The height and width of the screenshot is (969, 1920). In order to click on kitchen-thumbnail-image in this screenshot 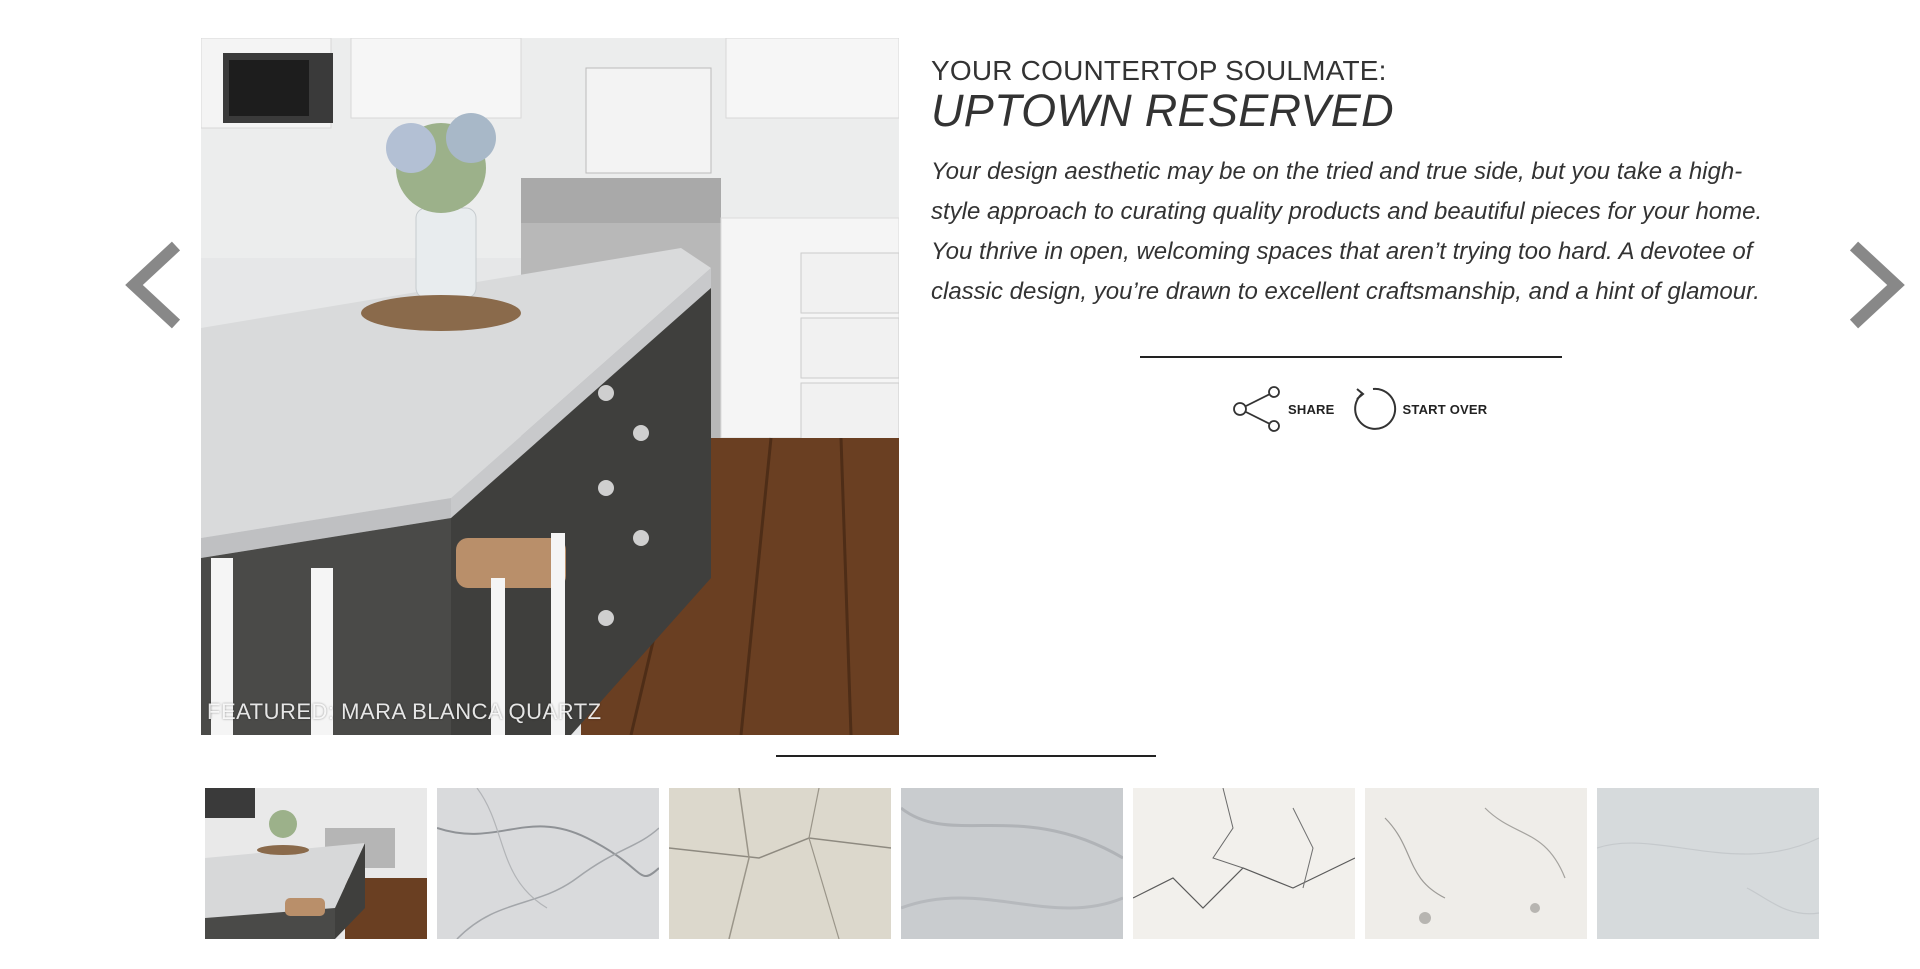, I will do `click(316, 863)`.